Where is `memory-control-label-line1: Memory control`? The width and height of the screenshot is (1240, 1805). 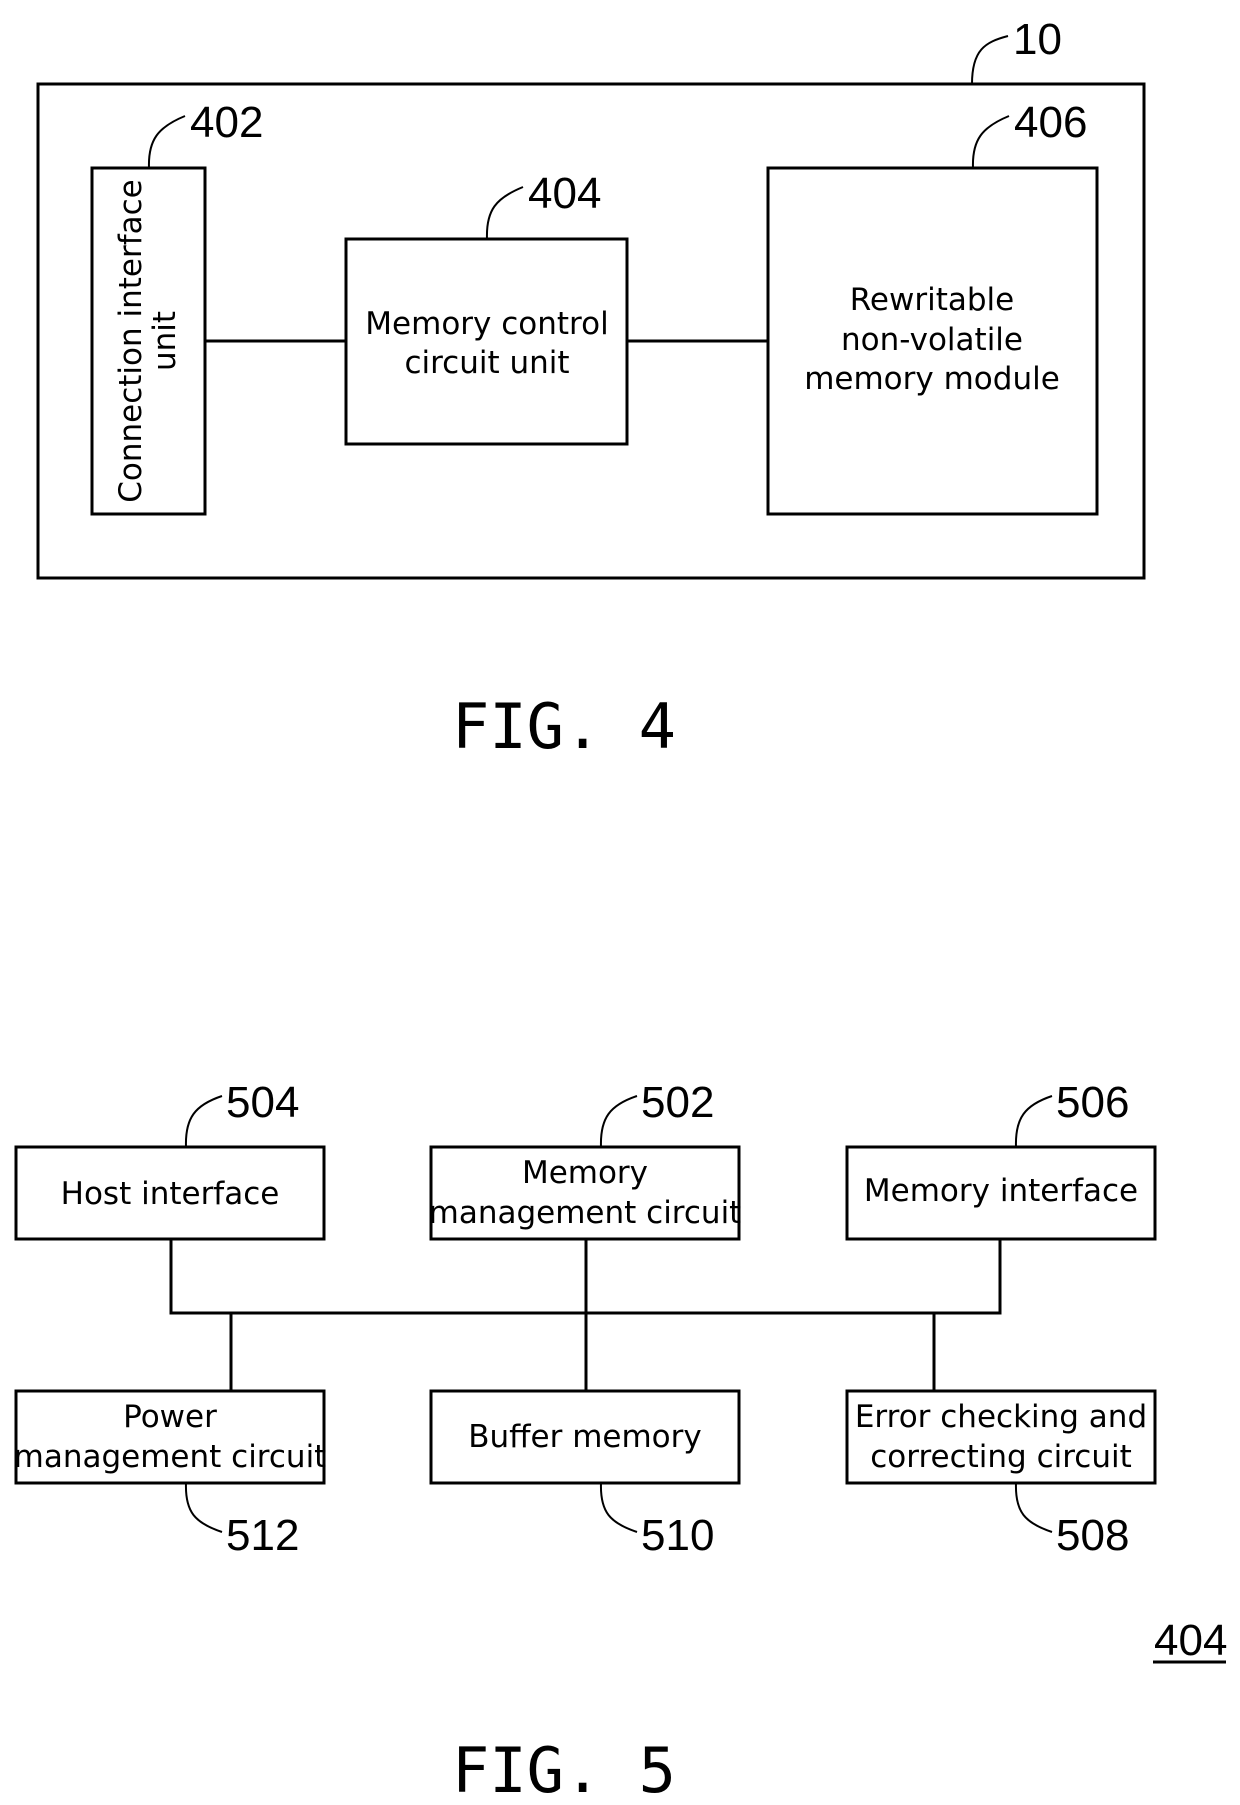 memory-control-label-line1: Memory control is located at coordinates (486, 324).